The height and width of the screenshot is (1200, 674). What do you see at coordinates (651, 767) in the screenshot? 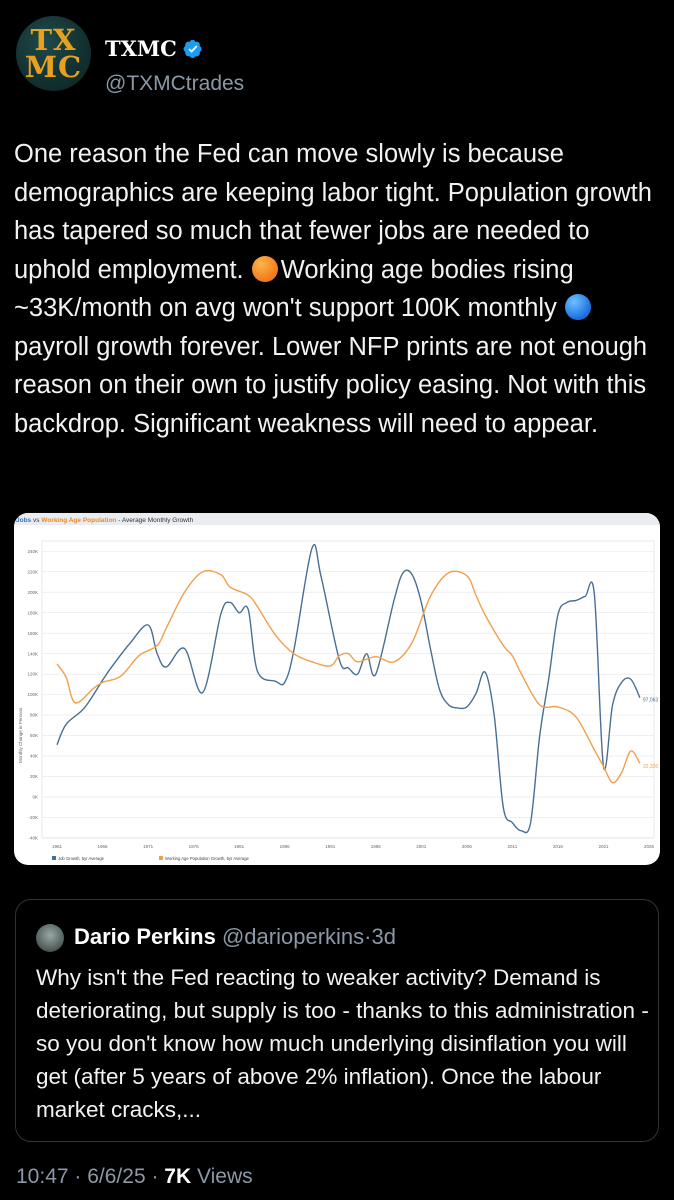
I see `series-end-label: 32,326` at bounding box center [651, 767].